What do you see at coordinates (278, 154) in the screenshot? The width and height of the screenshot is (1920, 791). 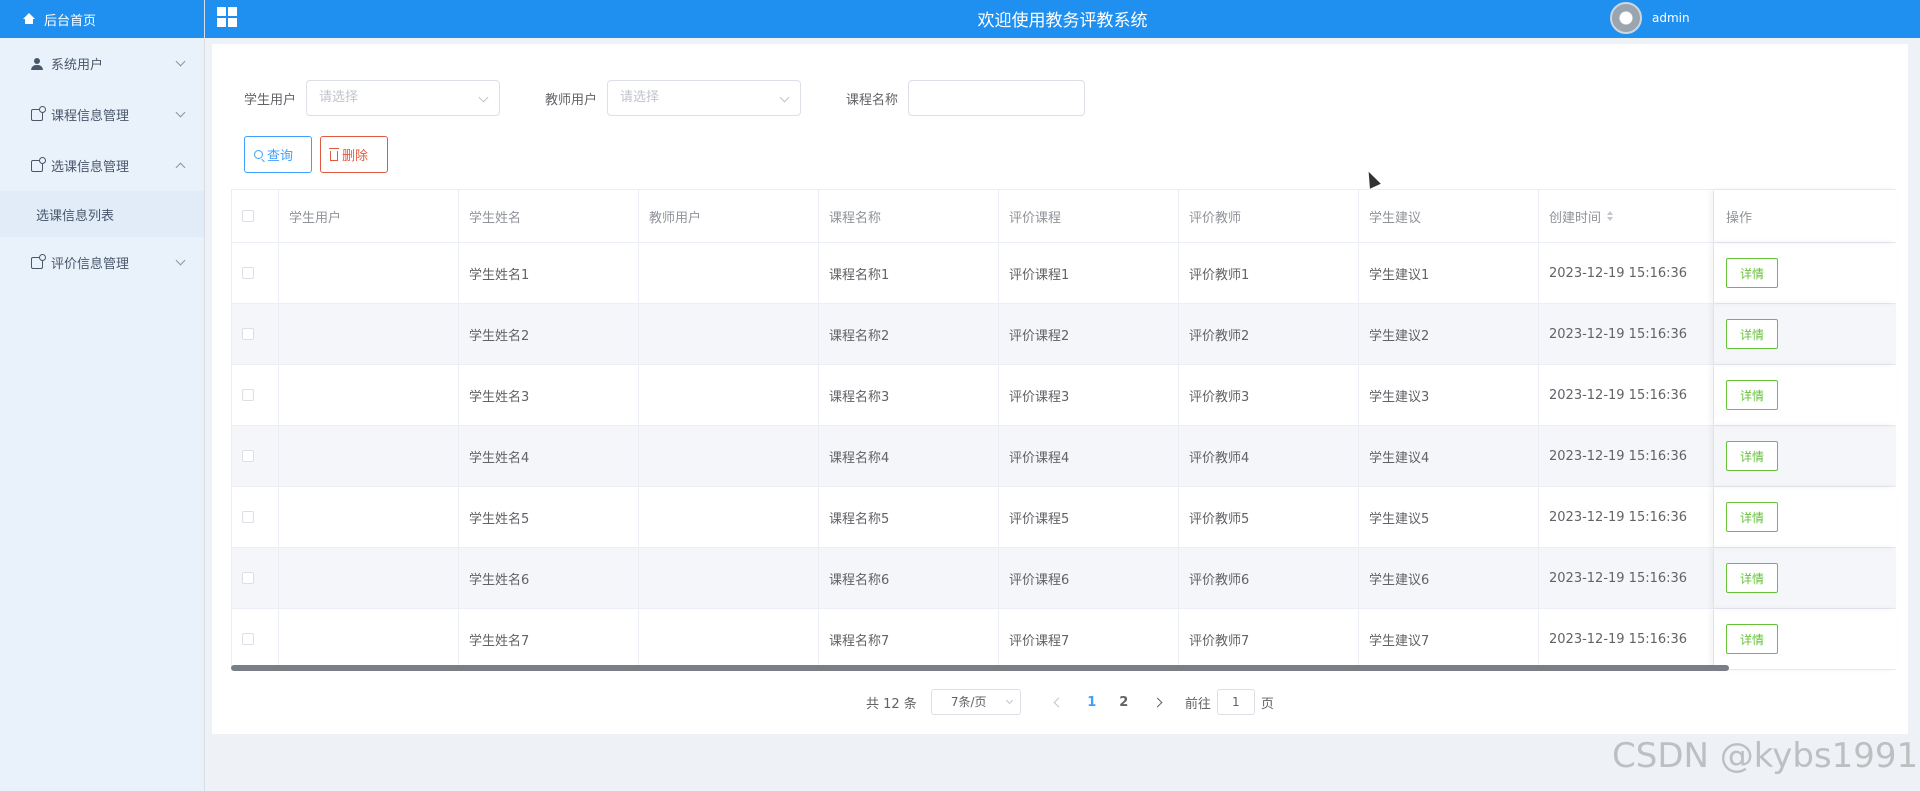 I see `search-button: 查询` at bounding box center [278, 154].